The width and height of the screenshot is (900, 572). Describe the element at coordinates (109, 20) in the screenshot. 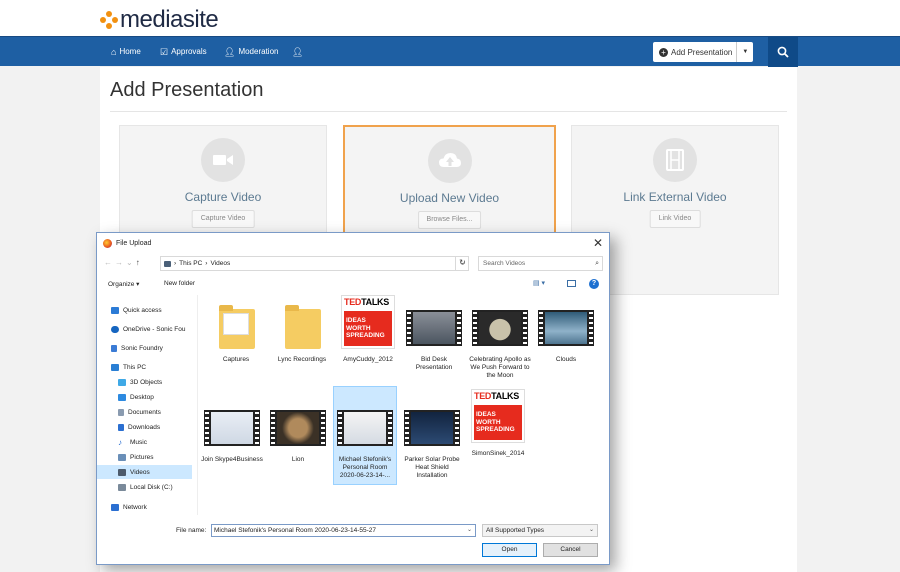

I see `logo-dots-icon` at that location.